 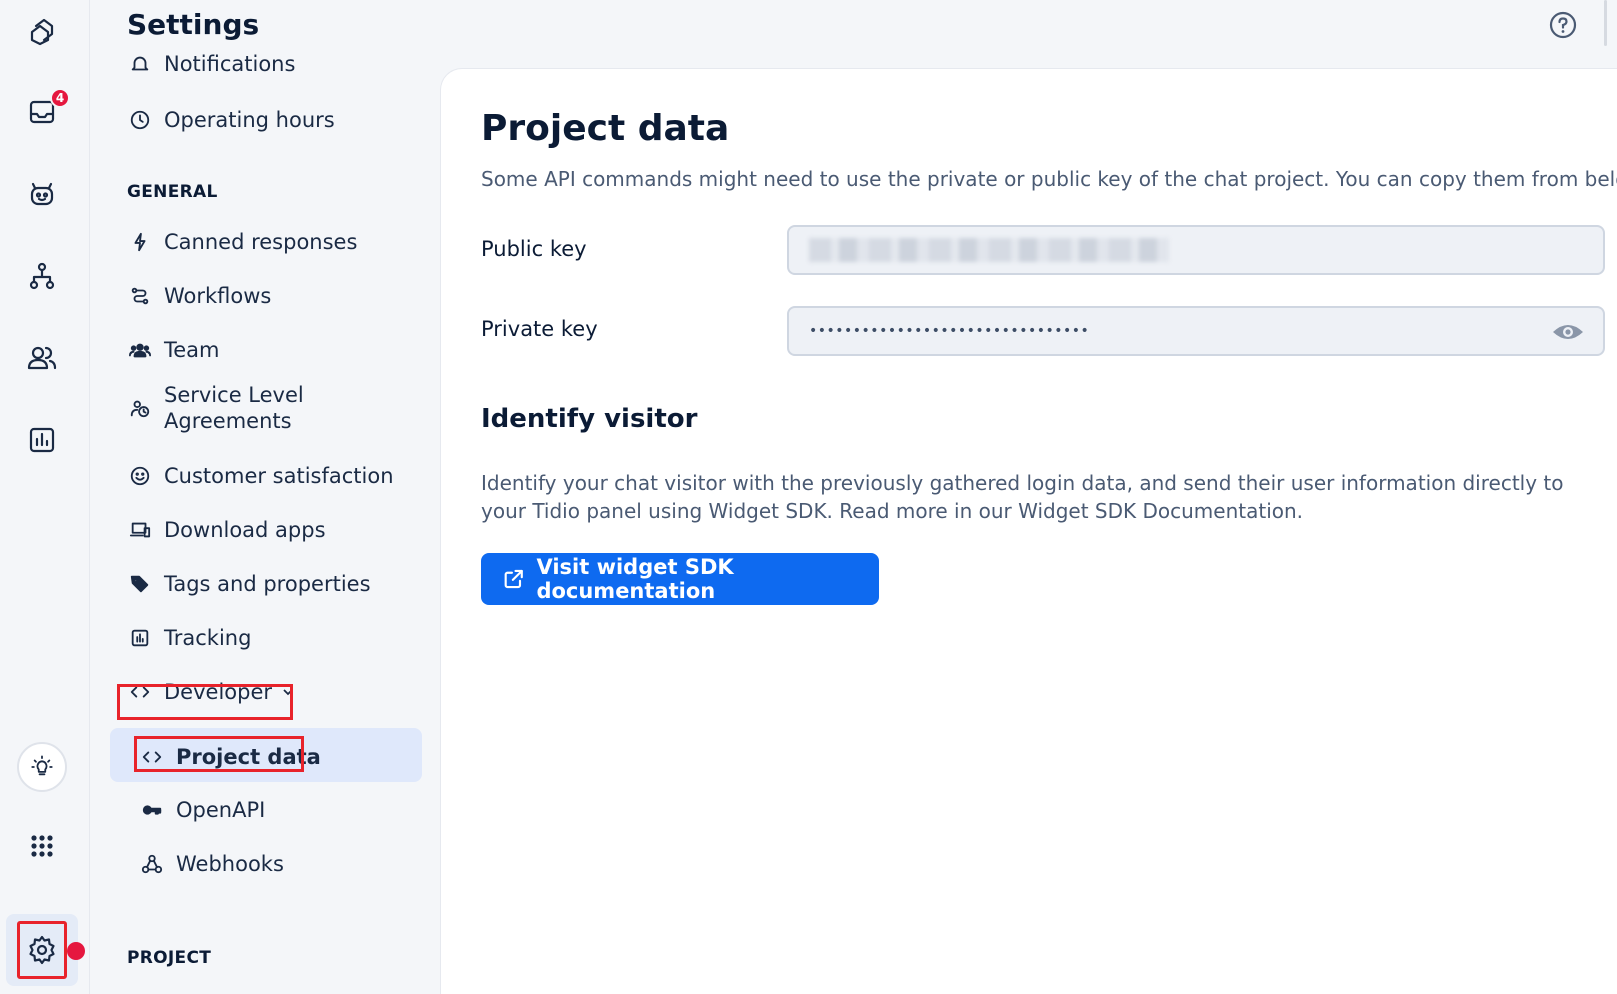 I want to click on private-key-value: ••••••••••••••••••••••••••••••••, so click(x=949, y=331).